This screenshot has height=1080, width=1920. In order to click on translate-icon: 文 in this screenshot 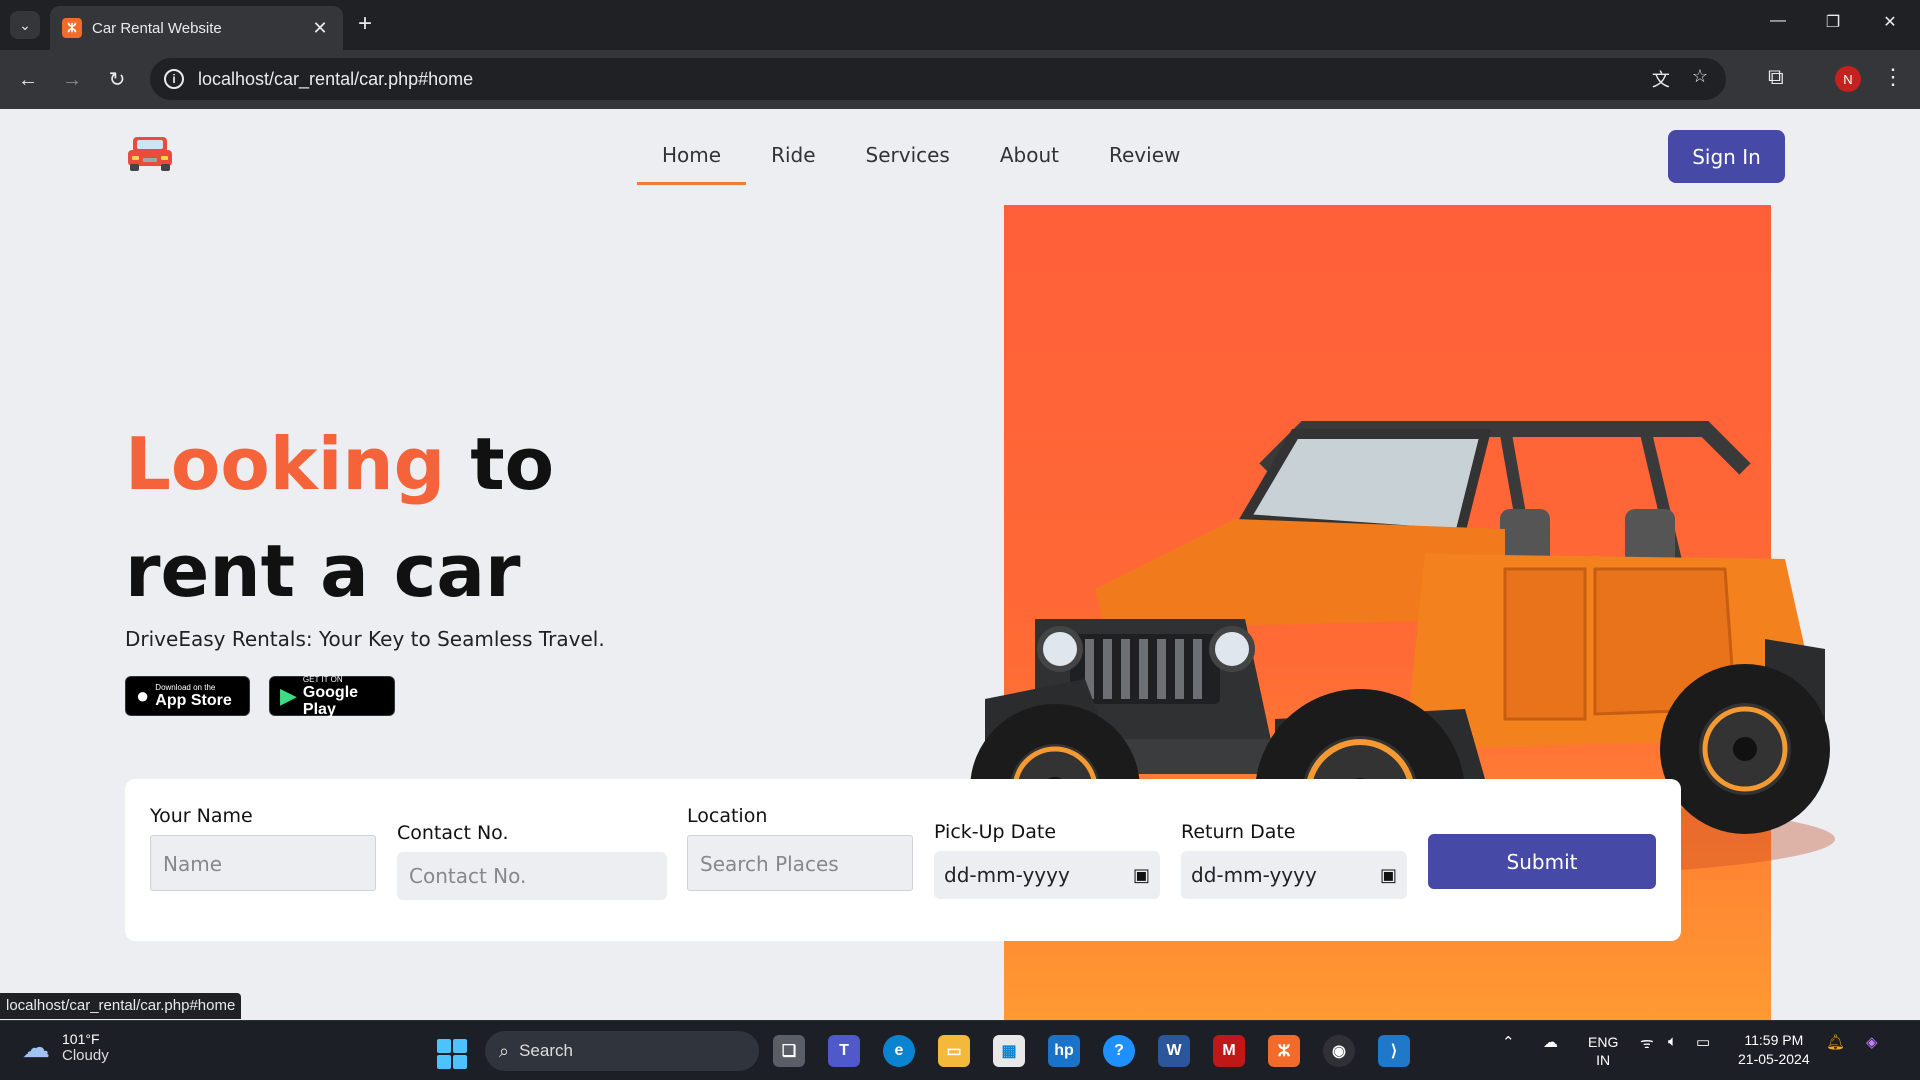, I will do `click(1661, 79)`.